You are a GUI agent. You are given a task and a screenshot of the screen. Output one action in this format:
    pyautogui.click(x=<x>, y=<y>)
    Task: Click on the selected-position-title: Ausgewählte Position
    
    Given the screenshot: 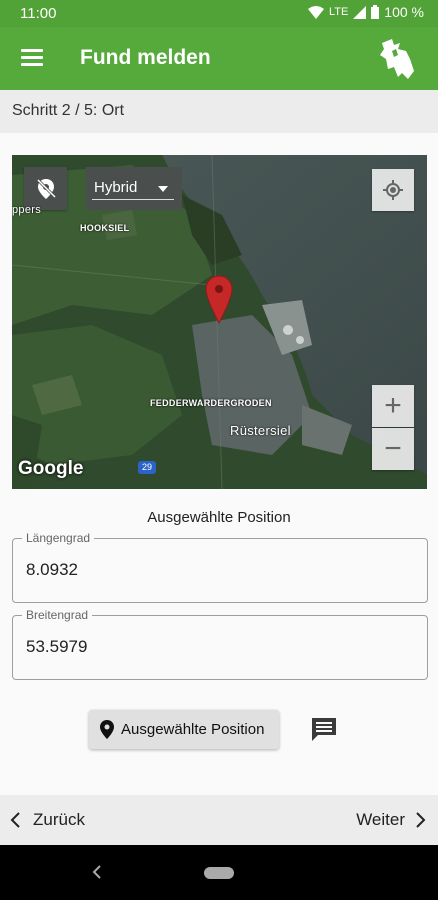 What is the action you would take?
    pyautogui.click(x=219, y=517)
    